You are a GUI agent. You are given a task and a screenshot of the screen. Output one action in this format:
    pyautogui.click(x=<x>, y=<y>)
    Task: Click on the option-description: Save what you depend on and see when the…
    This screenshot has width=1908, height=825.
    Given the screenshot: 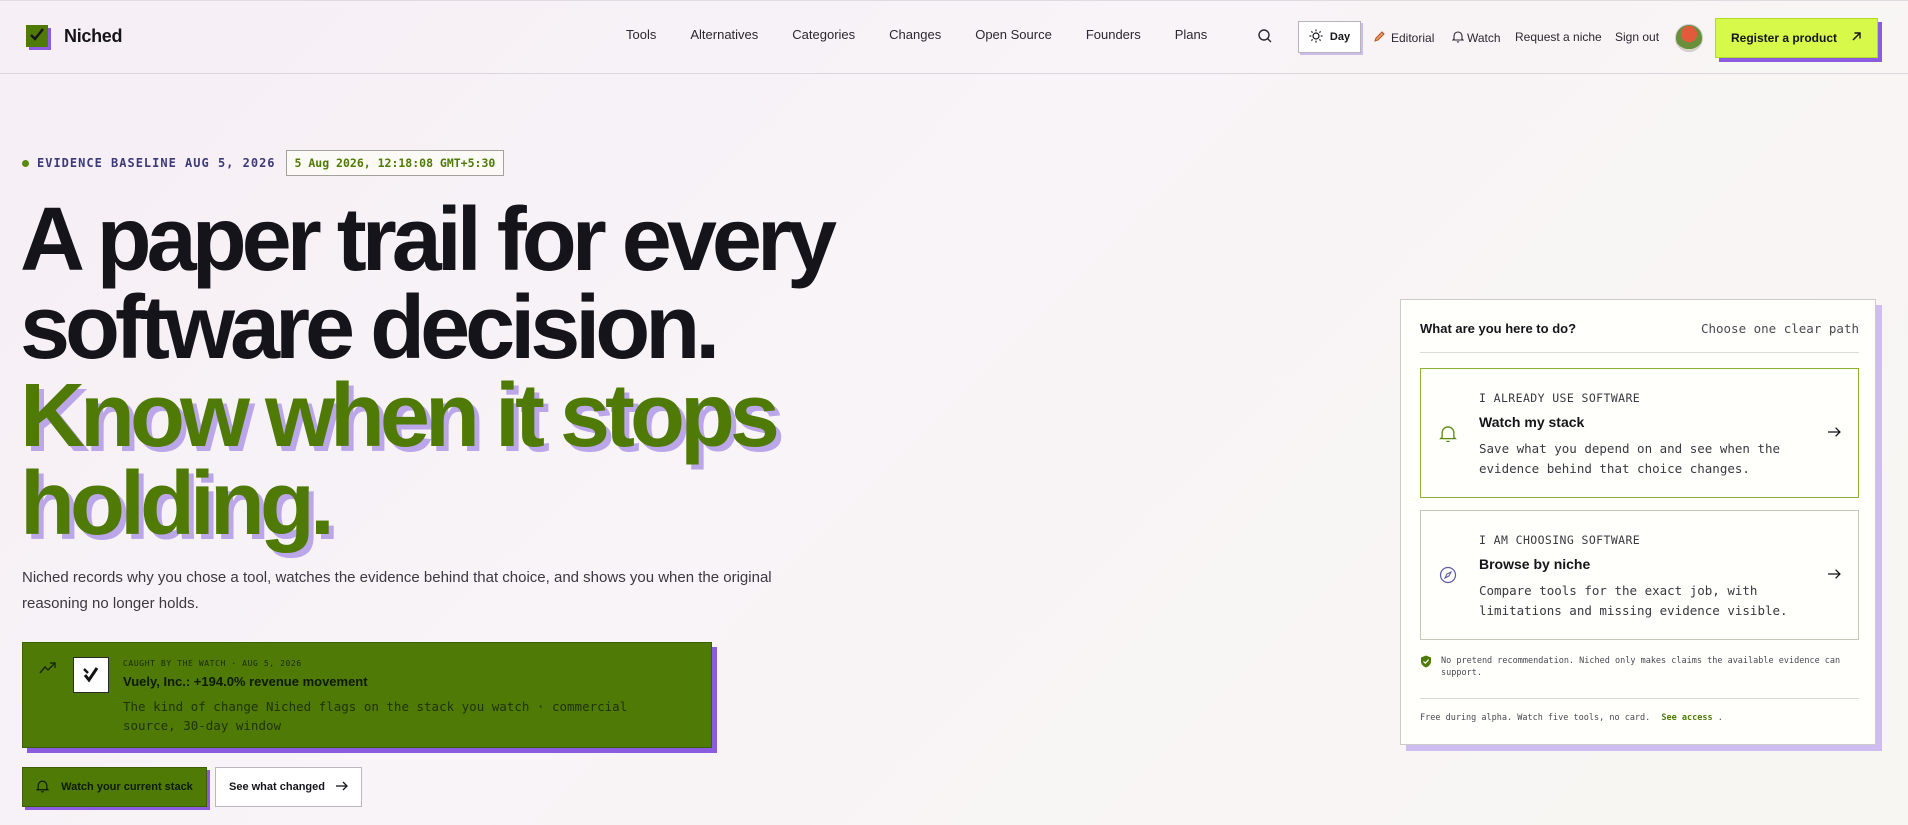 What is the action you would take?
    pyautogui.click(x=1630, y=458)
    